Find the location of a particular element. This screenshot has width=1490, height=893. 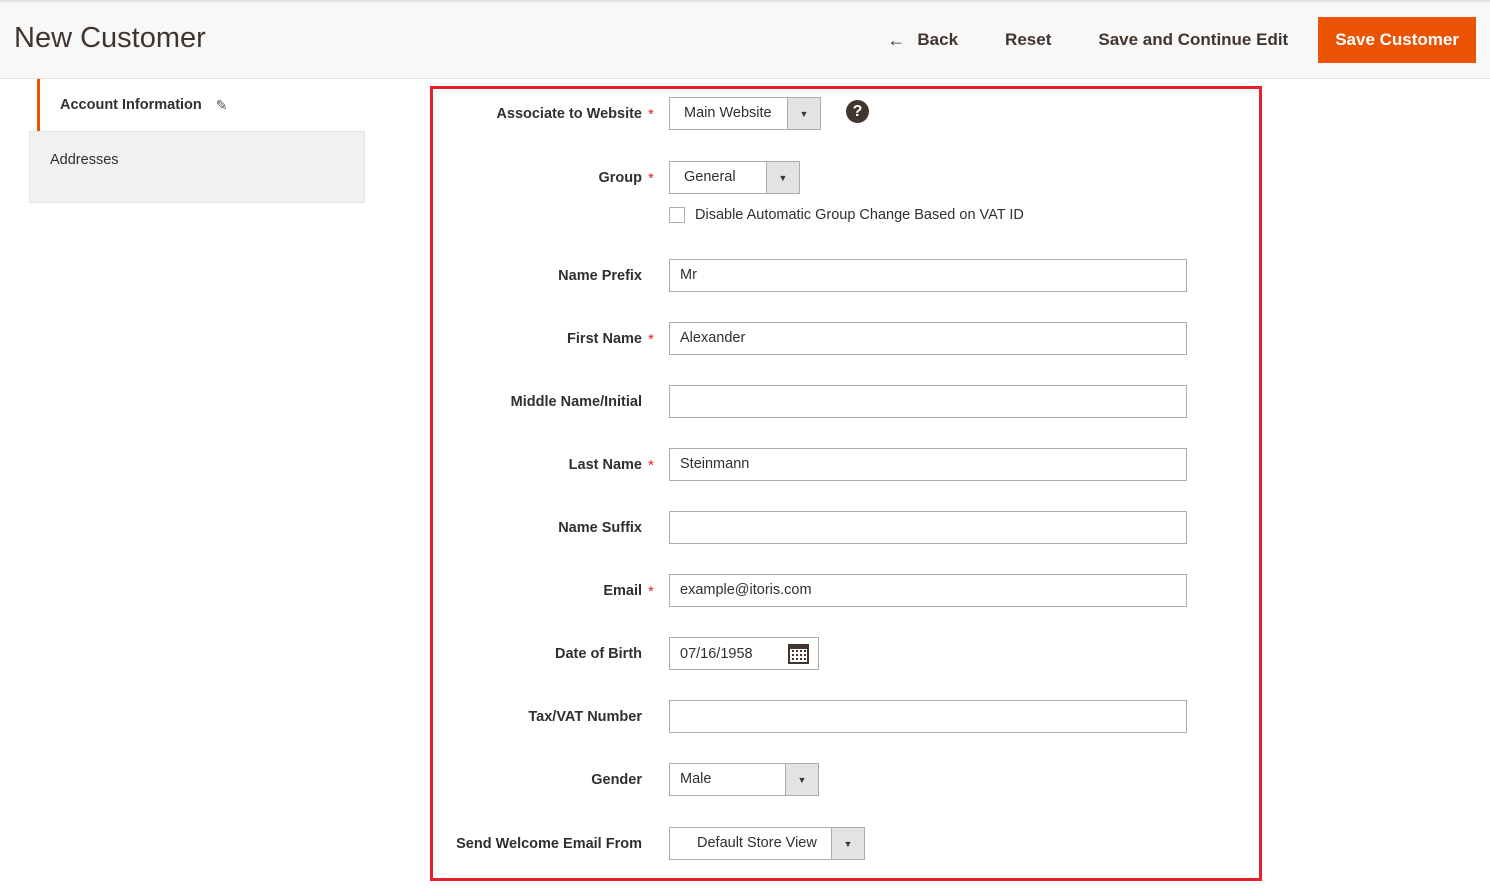

dob-input: 07/16/1958 is located at coordinates (744, 653).